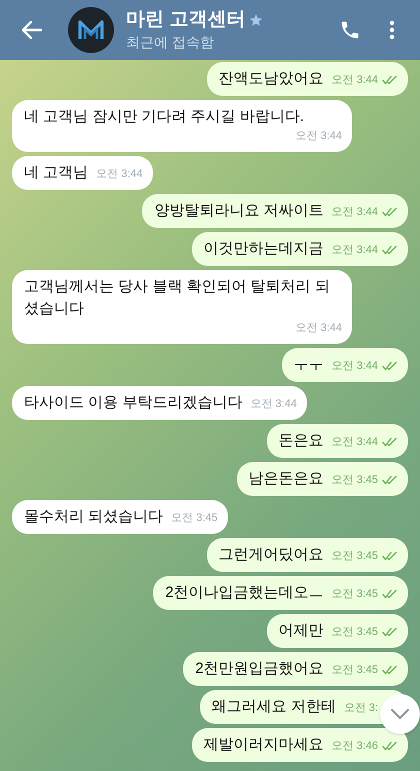 The image size is (420, 771). I want to click on message-text: 남은돈은요, so click(286, 479).